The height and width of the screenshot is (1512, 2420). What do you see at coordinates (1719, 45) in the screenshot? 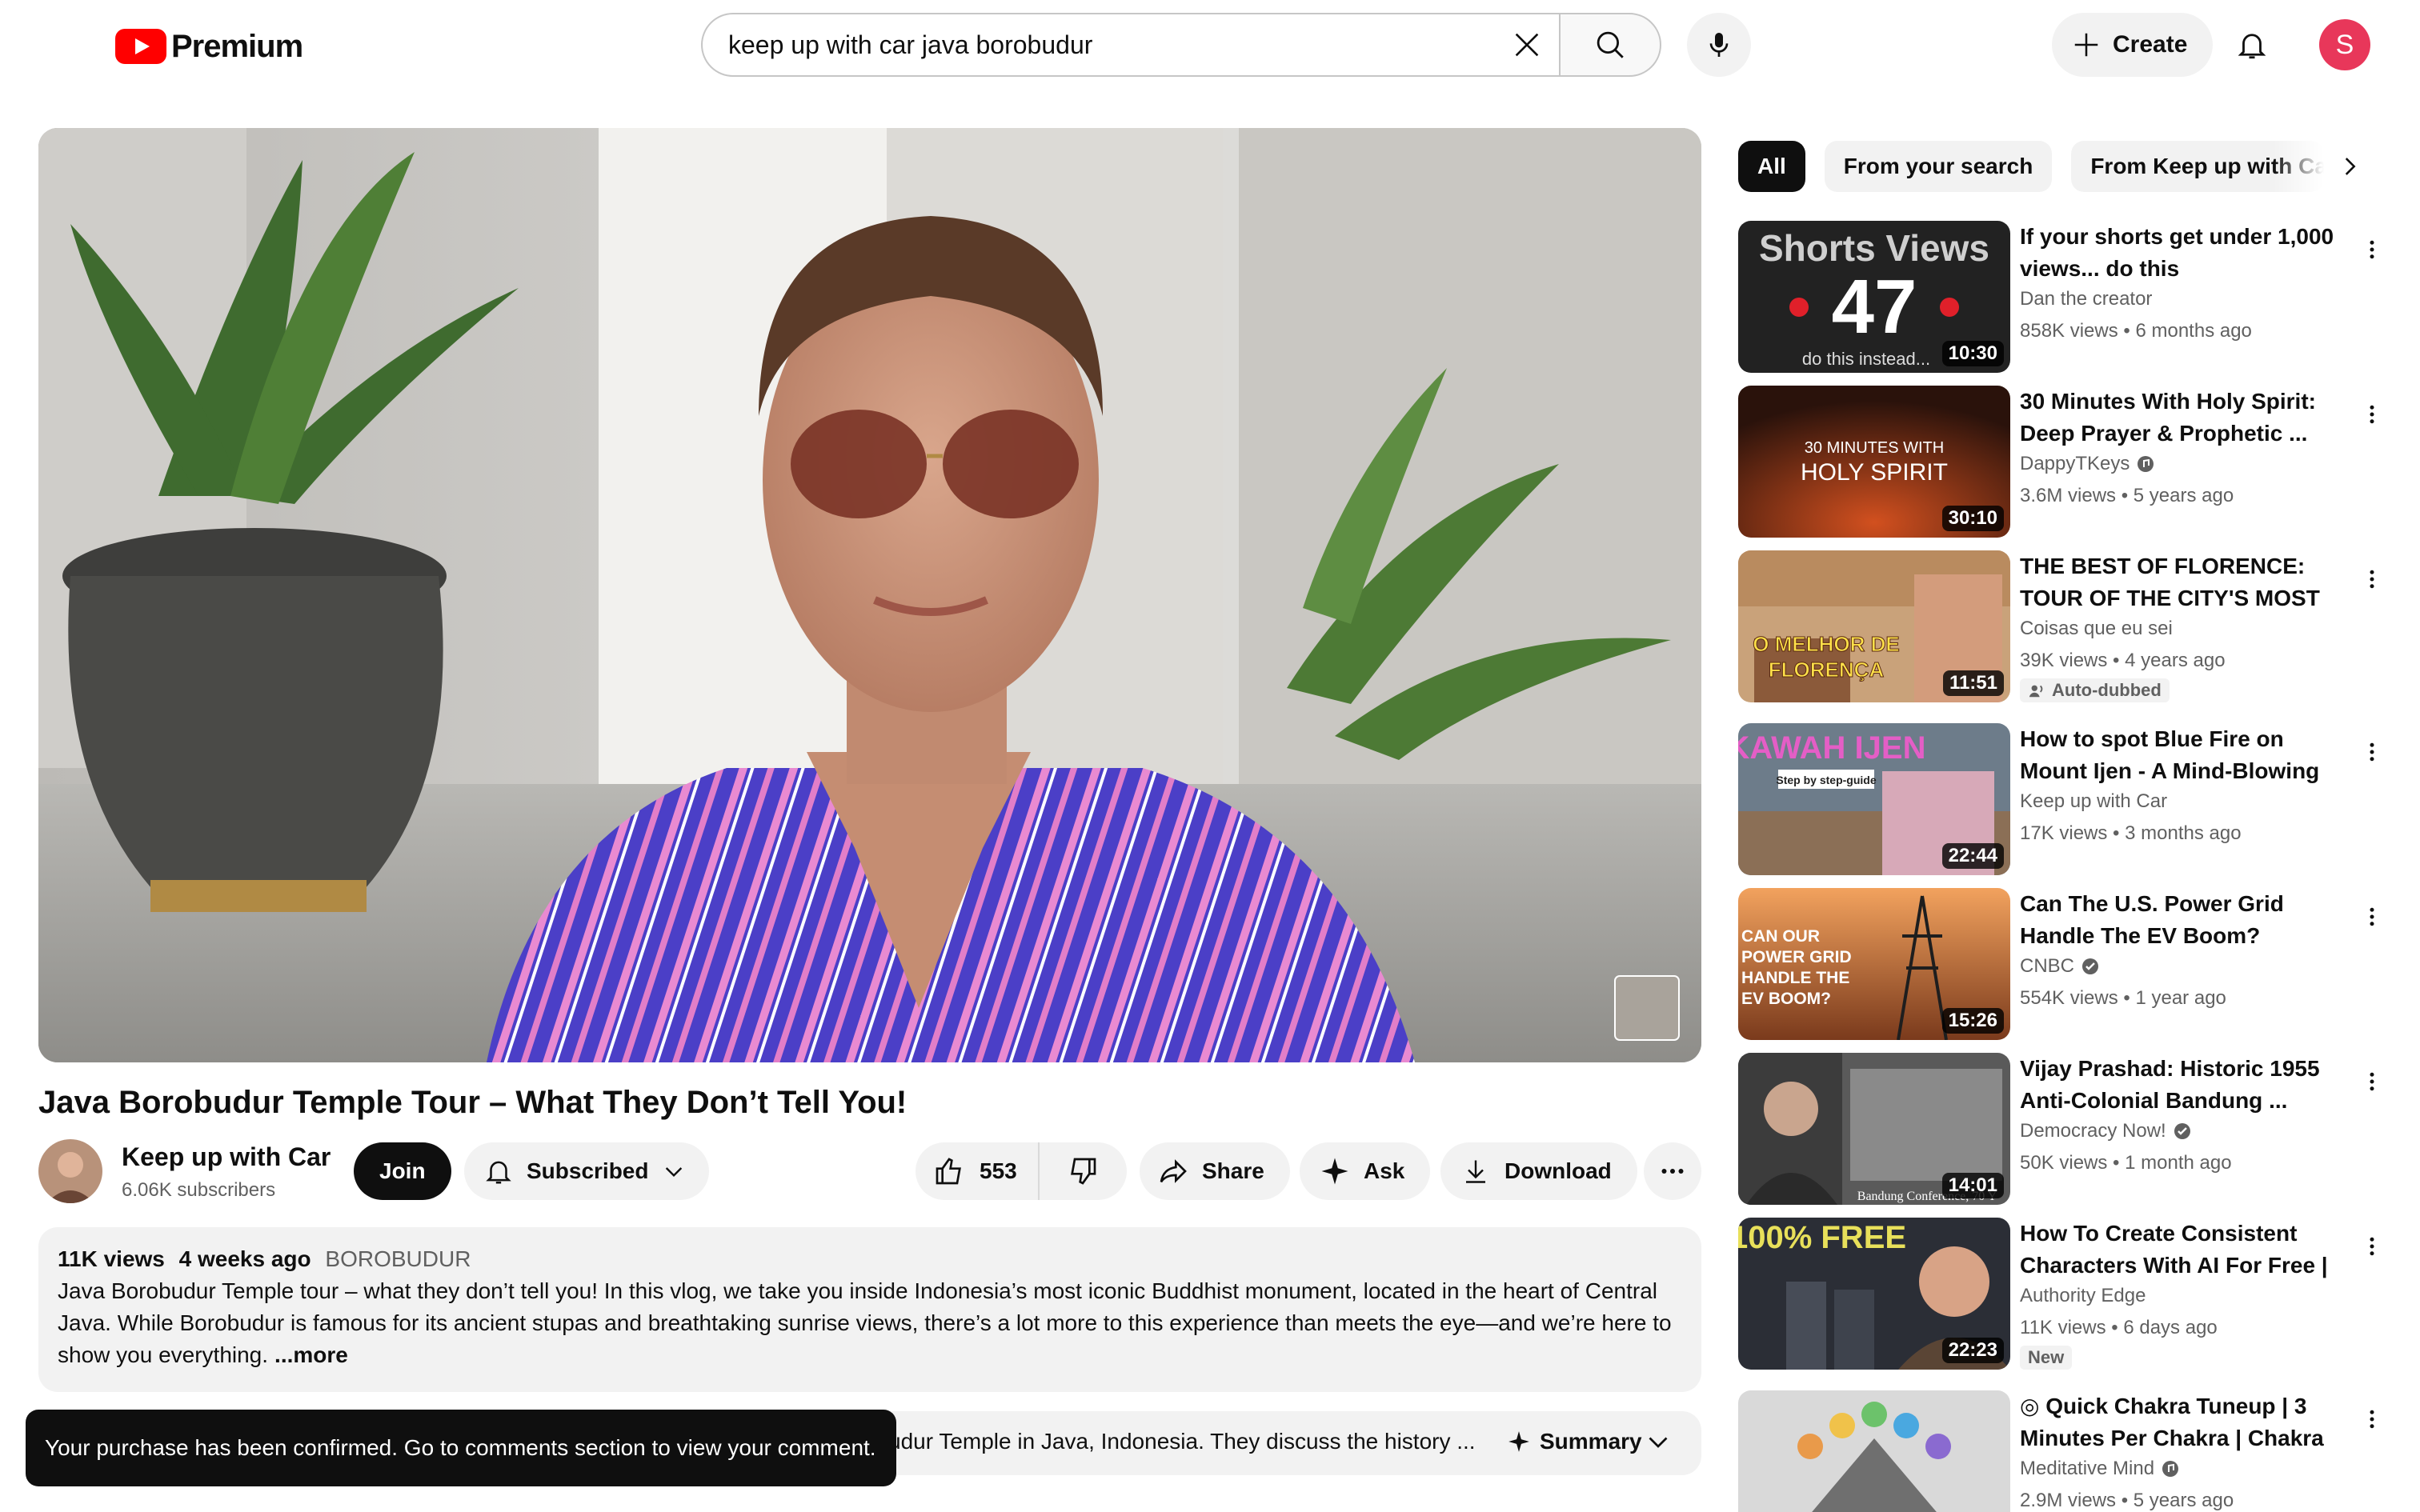
I see `voice-search-button` at bounding box center [1719, 45].